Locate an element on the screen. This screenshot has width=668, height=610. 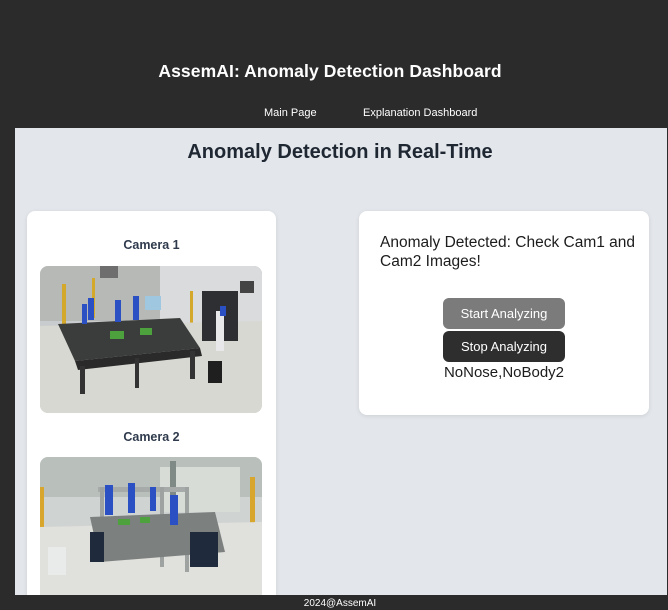
camera-1-label: Camera 1 is located at coordinates (151, 245).